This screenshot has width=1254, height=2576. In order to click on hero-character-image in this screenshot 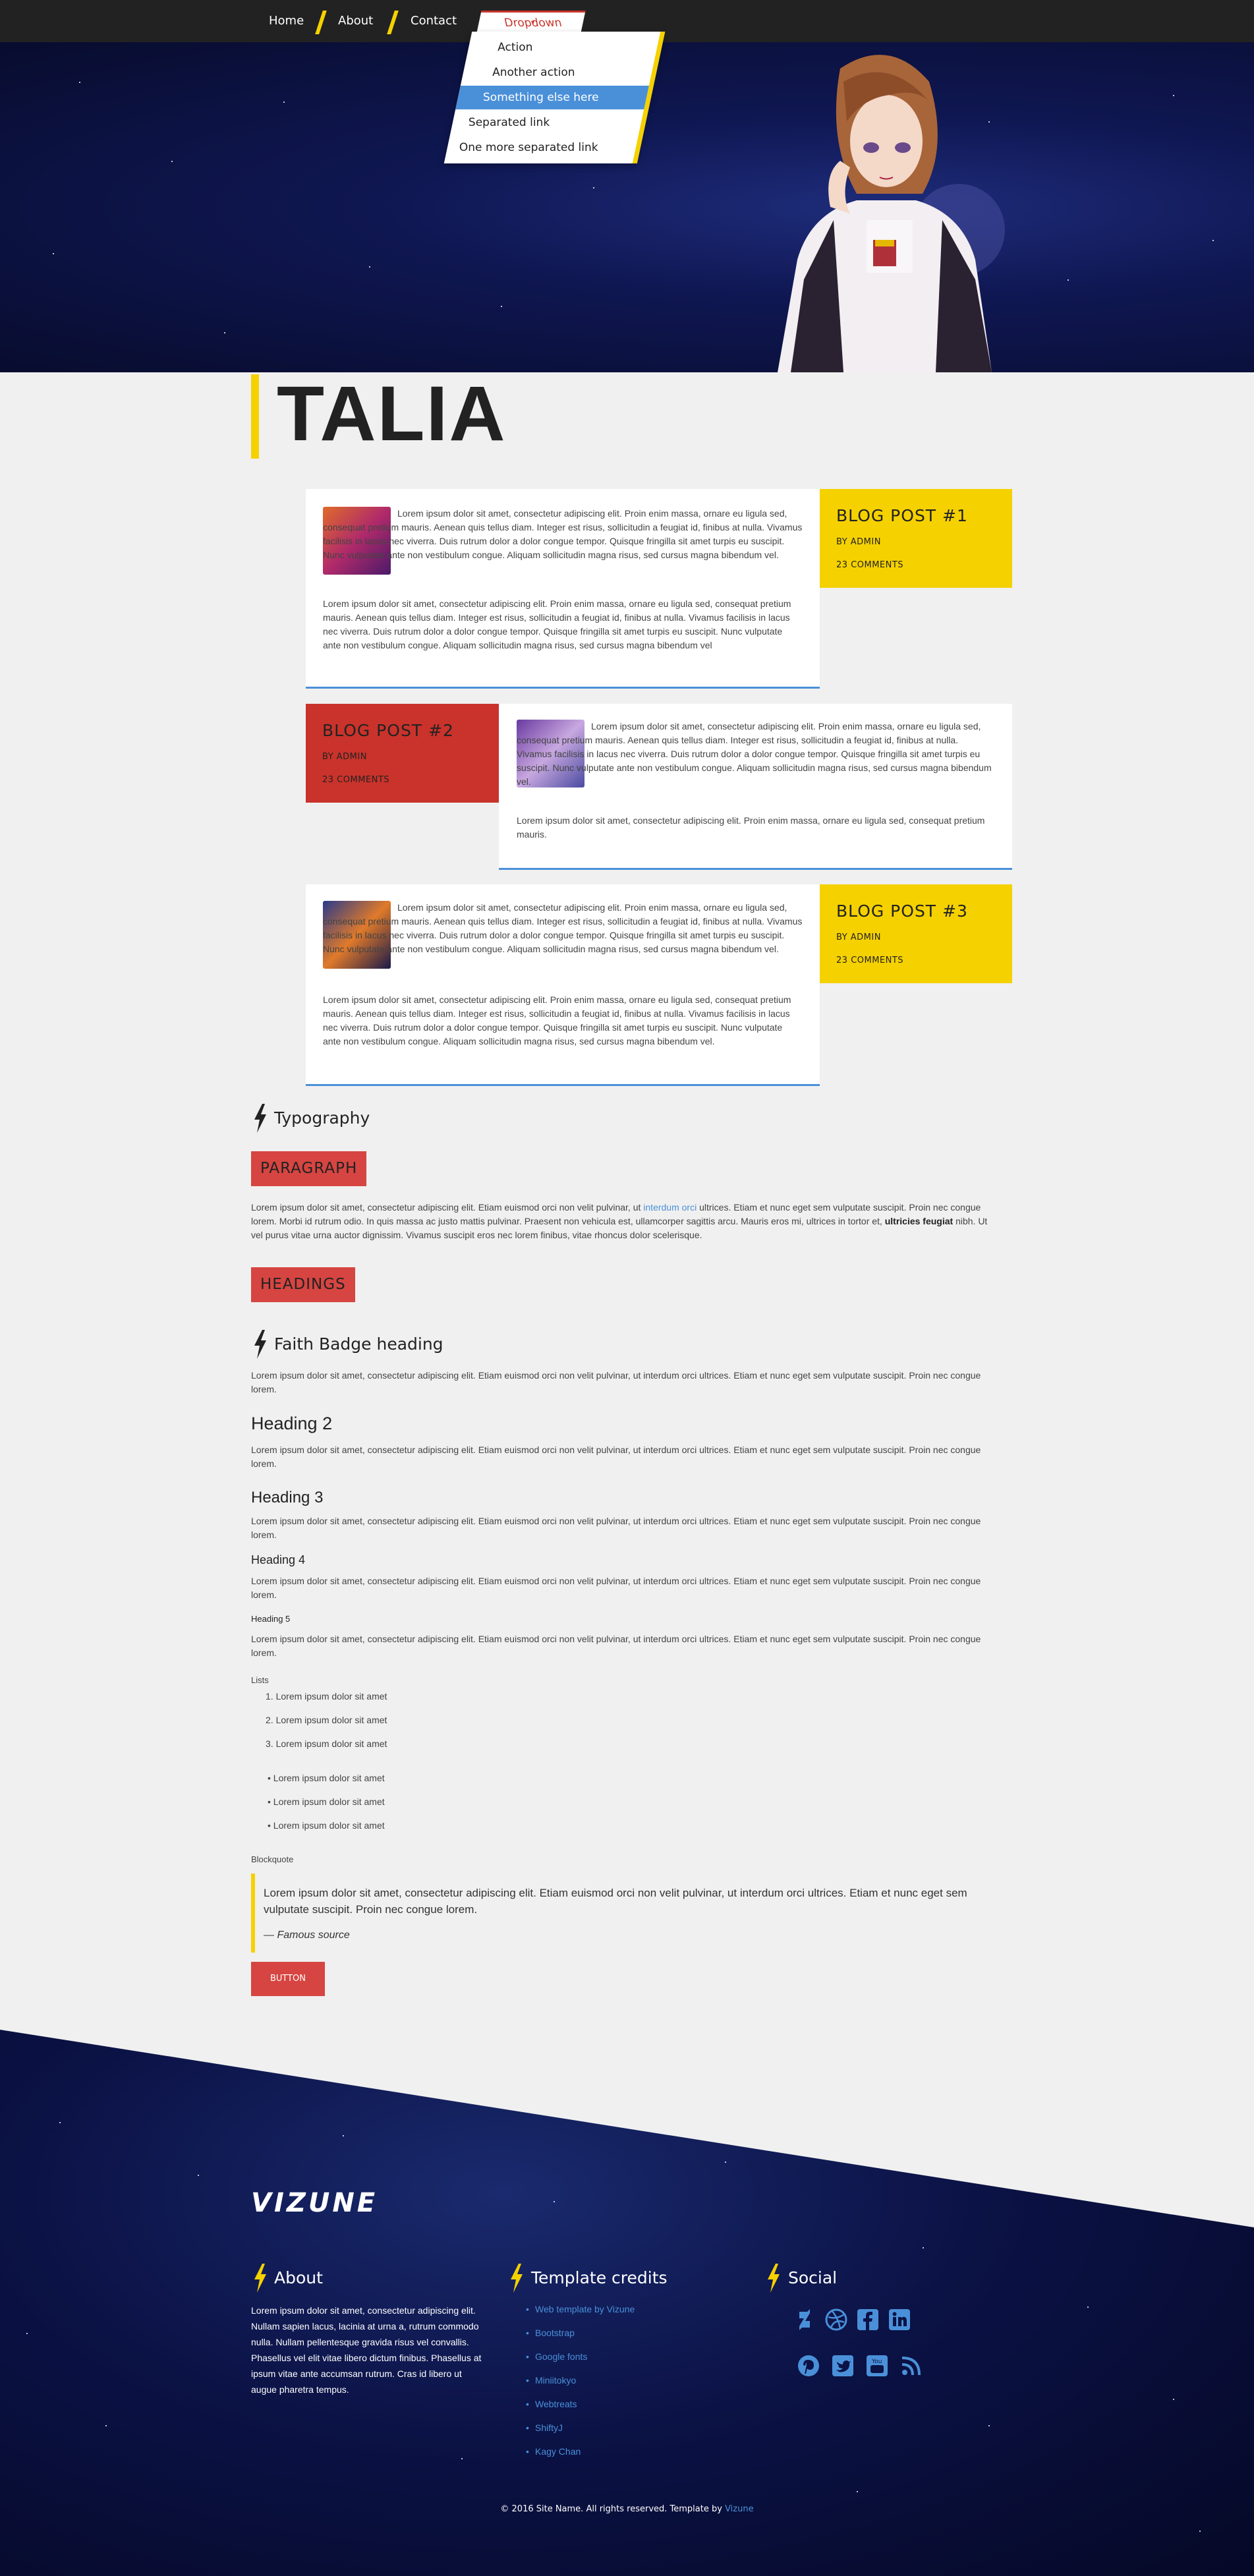, I will do `click(891, 213)`.